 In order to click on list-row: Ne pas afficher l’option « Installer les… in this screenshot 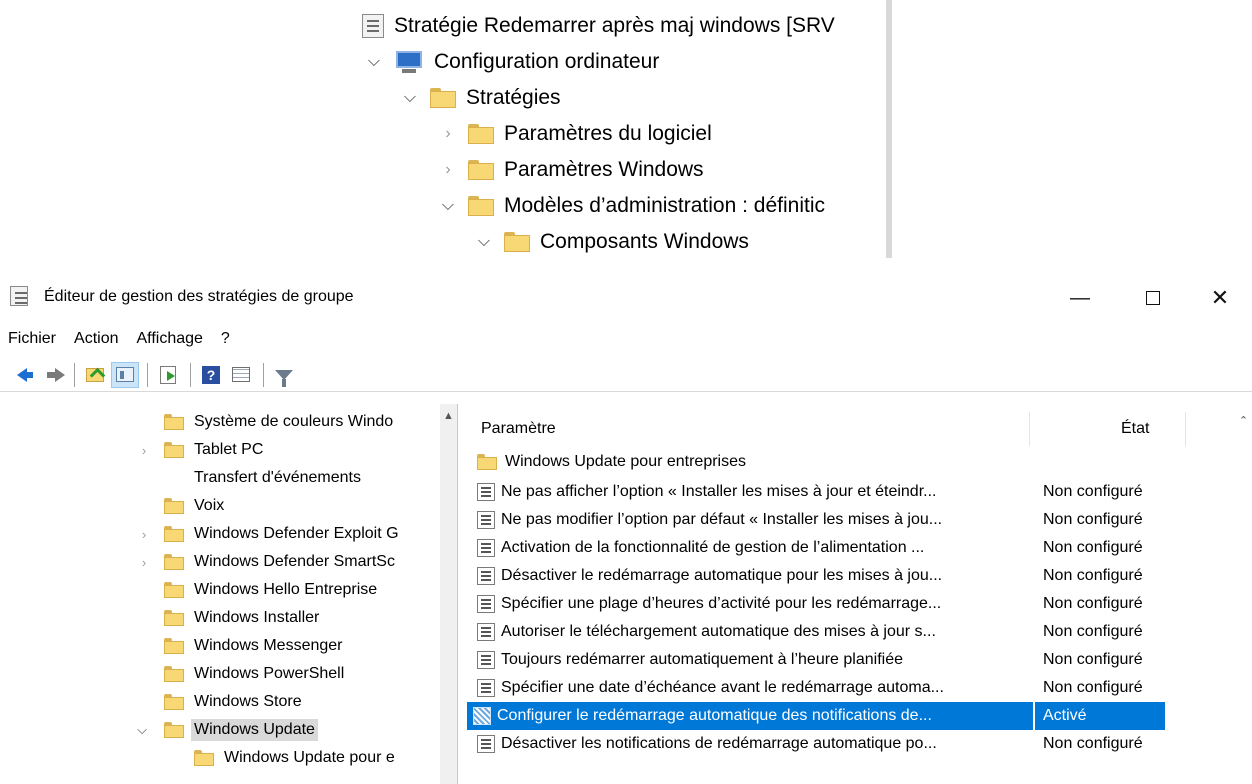, I will do `click(841, 492)`.